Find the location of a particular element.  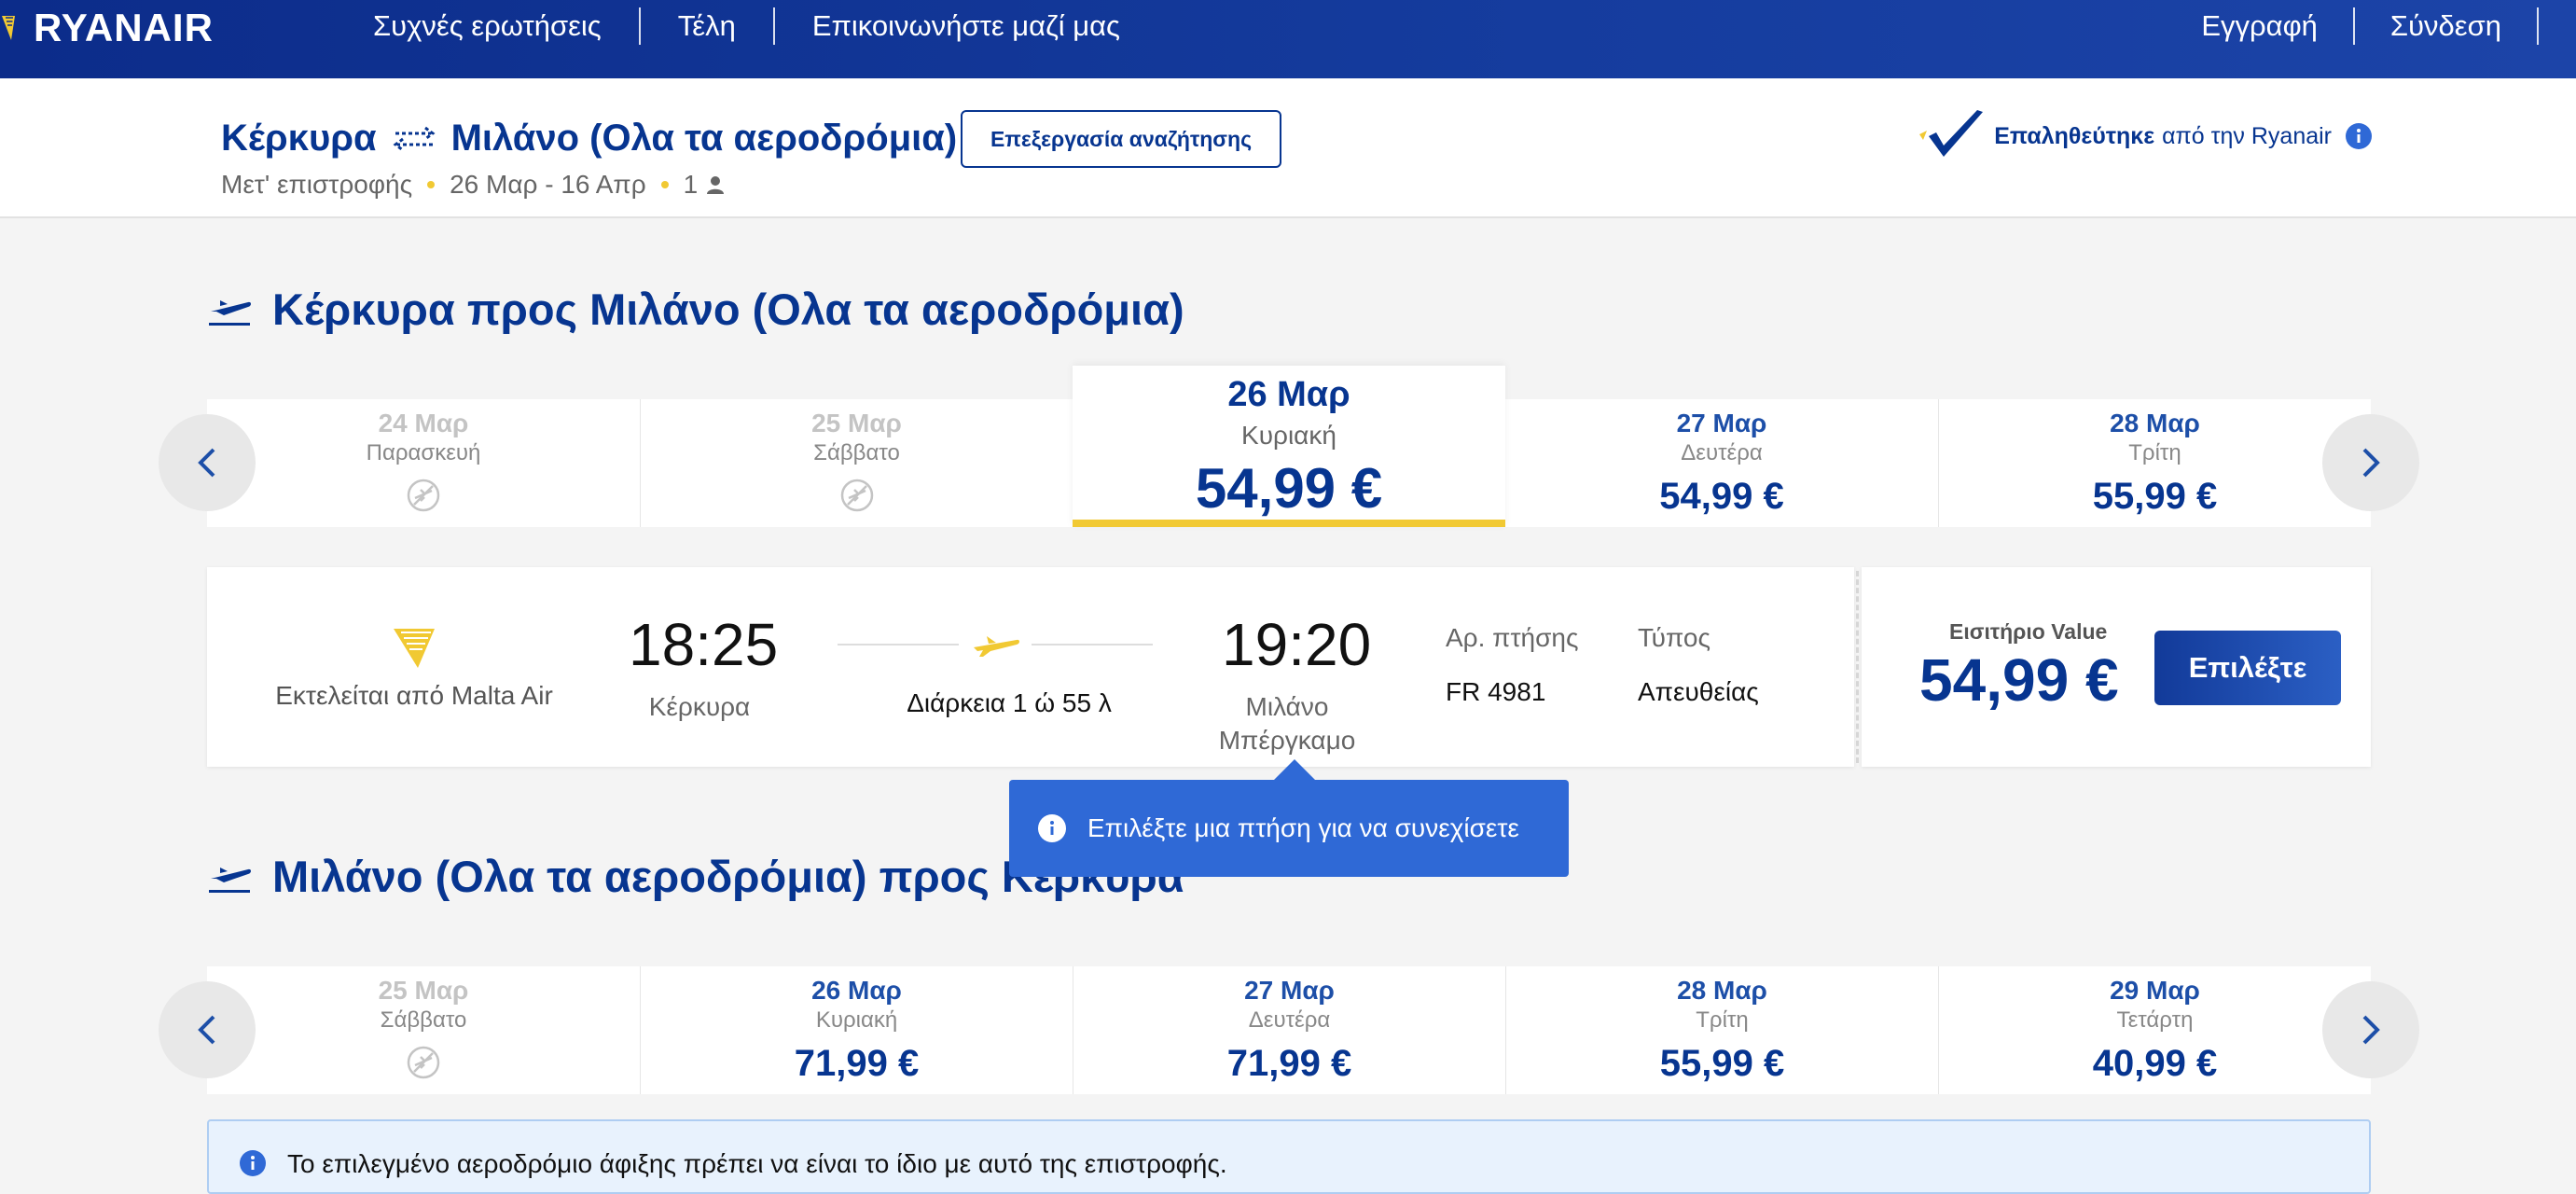

flight-number-label: Αρ. πτήσης is located at coordinates (1512, 637).